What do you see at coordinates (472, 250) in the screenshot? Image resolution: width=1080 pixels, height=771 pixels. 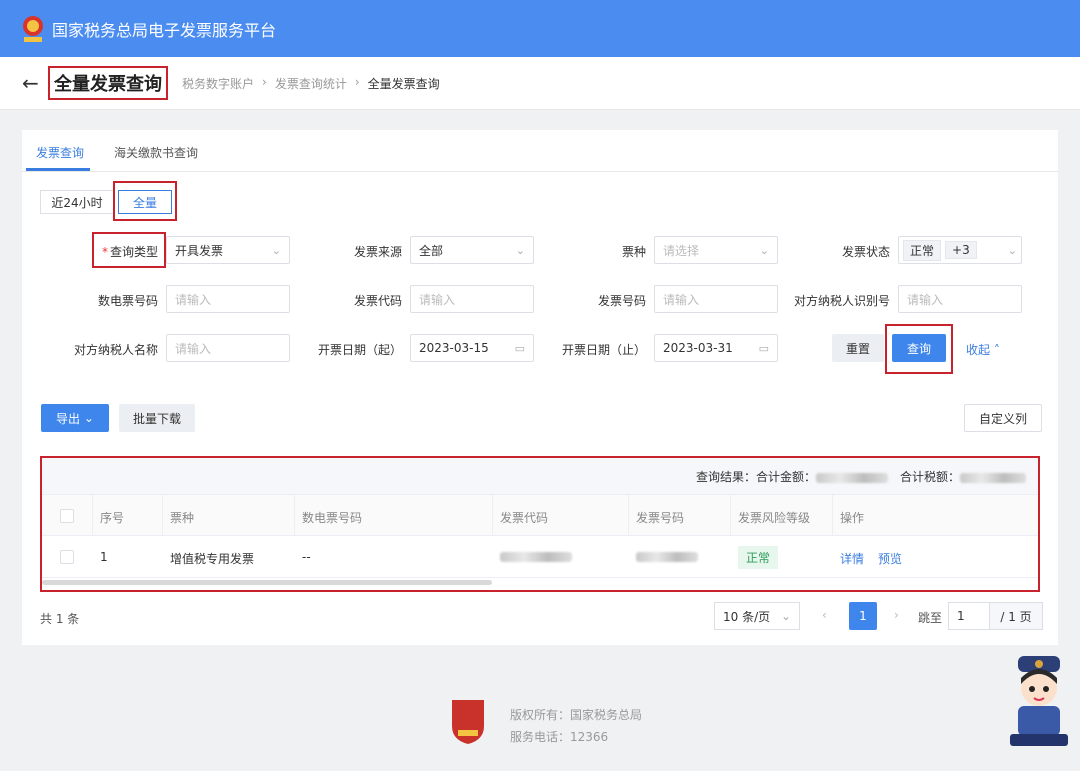 I see `invoice-source-select: 全部 ⌄` at bounding box center [472, 250].